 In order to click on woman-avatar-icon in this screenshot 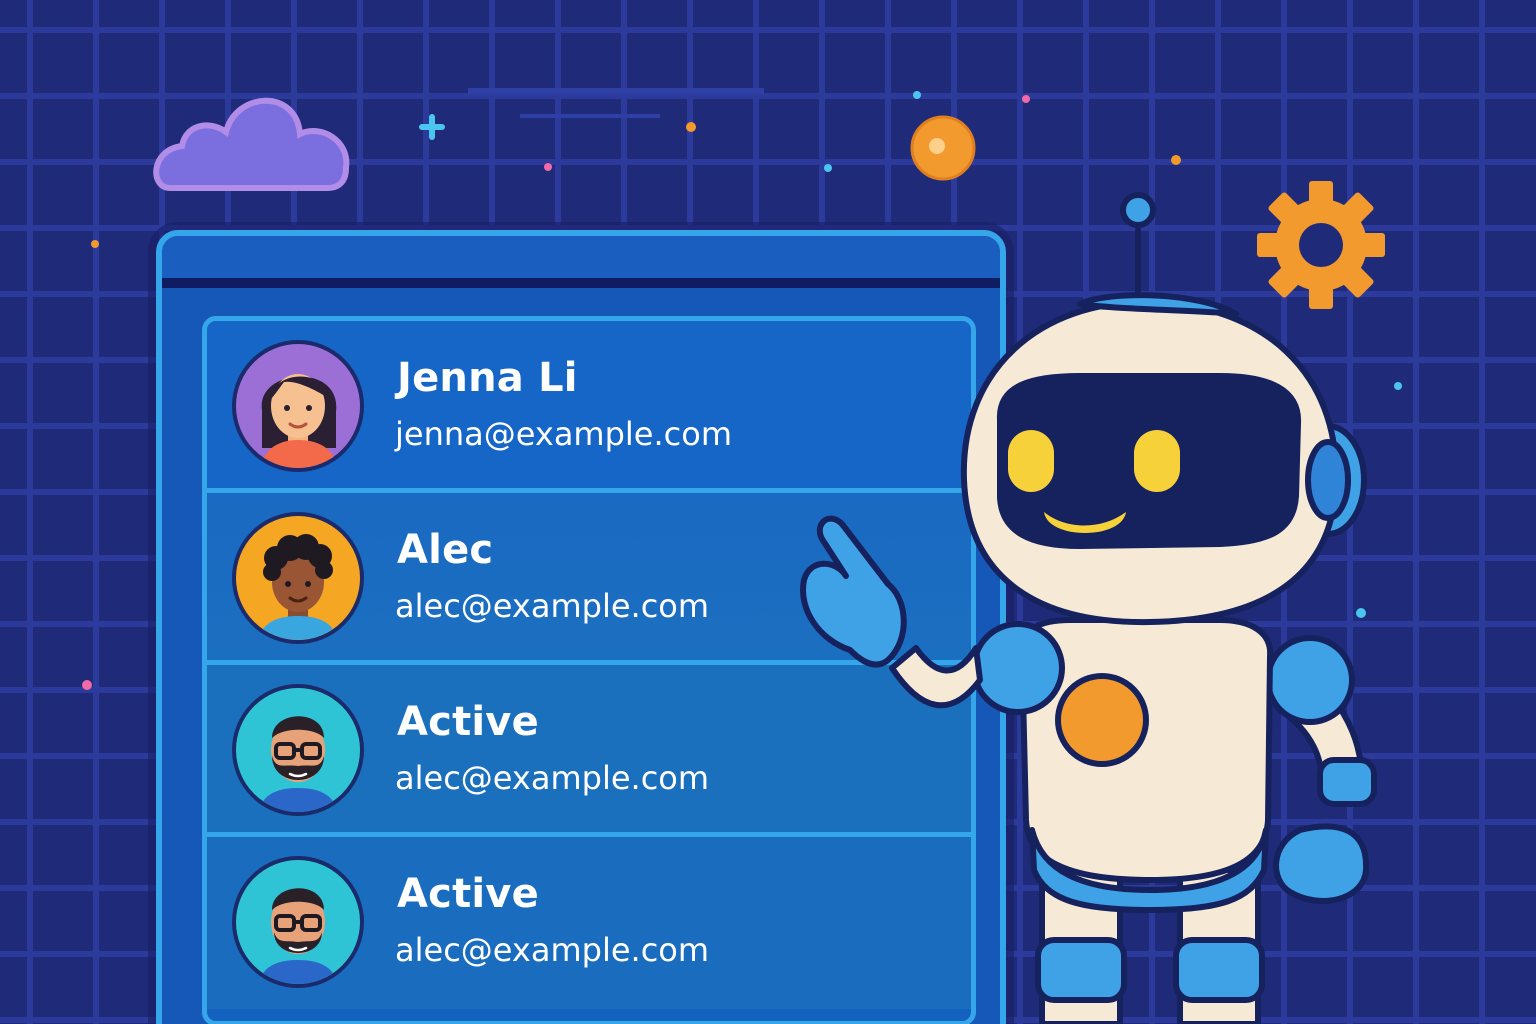, I will do `click(298, 406)`.